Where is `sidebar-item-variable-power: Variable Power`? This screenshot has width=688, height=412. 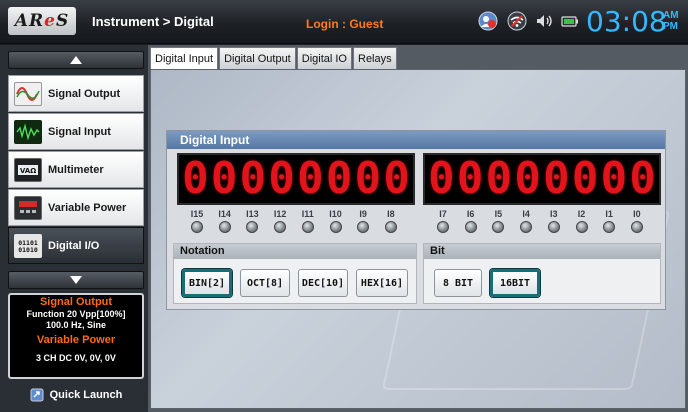 sidebar-item-variable-power: Variable Power is located at coordinates (76, 207).